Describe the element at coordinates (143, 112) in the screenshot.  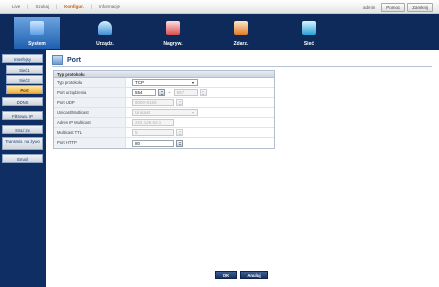
I see `select-value: Unicast` at that location.